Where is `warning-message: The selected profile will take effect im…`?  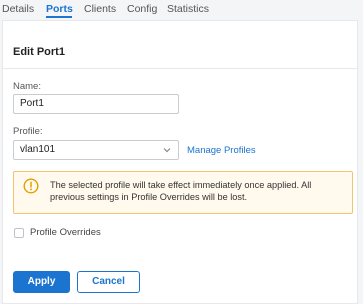
warning-message: The selected profile will take effect im… is located at coordinates (183, 192).